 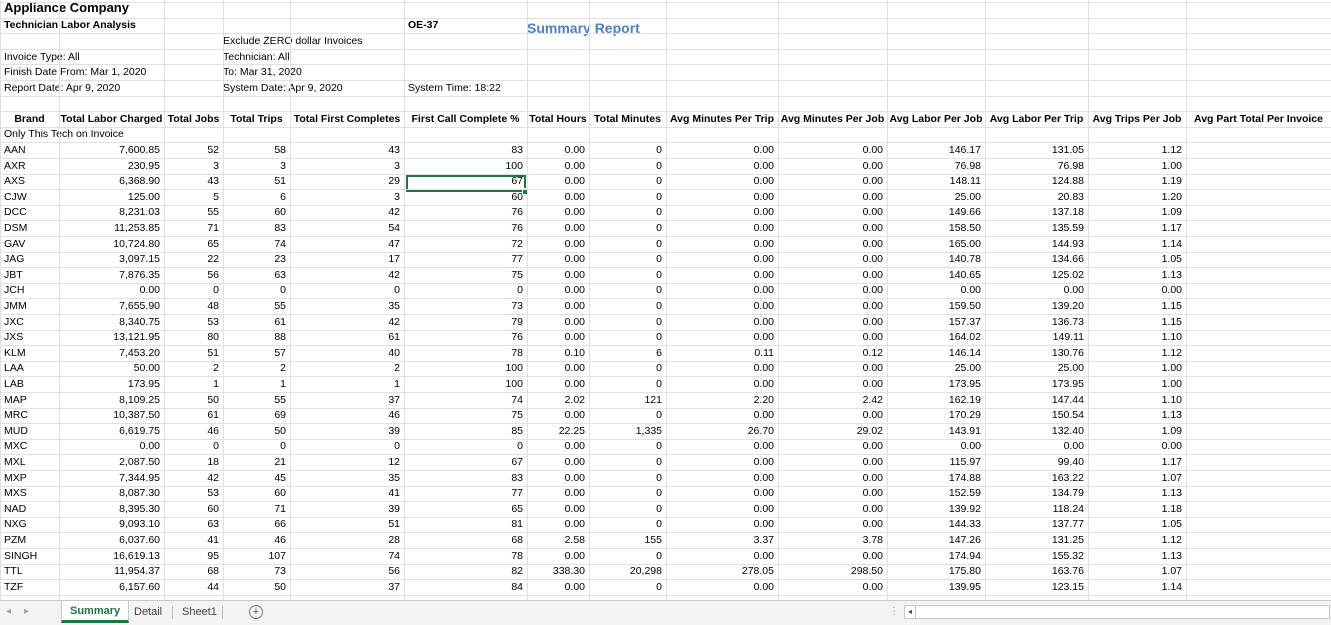 What do you see at coordinates (109, 307) in the screenshot?
I see `value-cell: 7,655.90` at bounding box center [109, 307].